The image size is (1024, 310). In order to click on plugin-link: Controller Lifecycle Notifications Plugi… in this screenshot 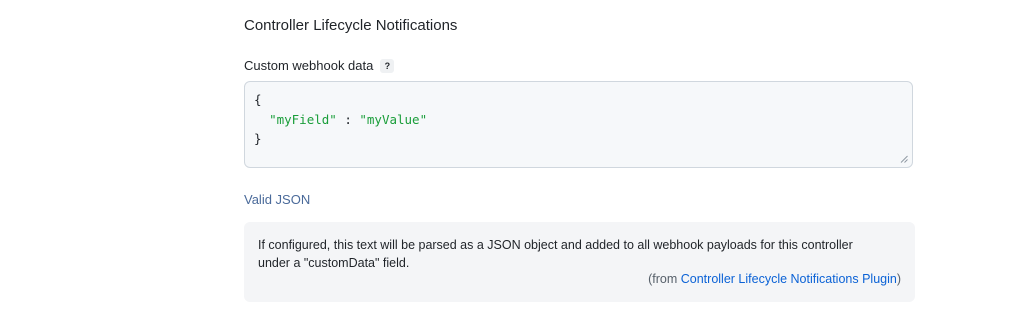, I will do `click(789, 279)`.